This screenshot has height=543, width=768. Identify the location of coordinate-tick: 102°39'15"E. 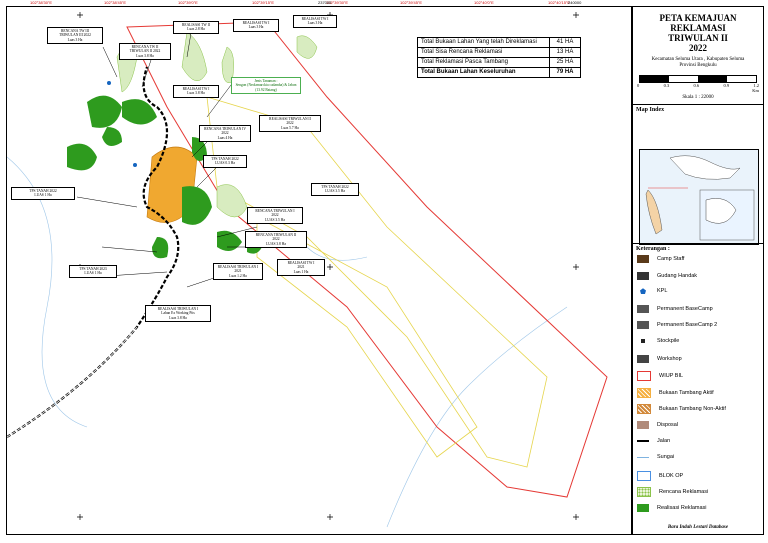
(263, 2).